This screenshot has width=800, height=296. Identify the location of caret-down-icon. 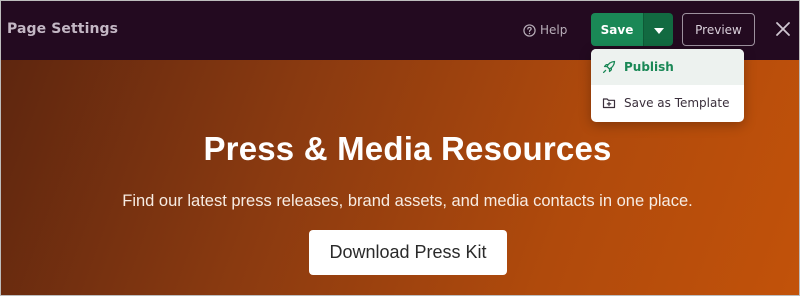
(658, 30).